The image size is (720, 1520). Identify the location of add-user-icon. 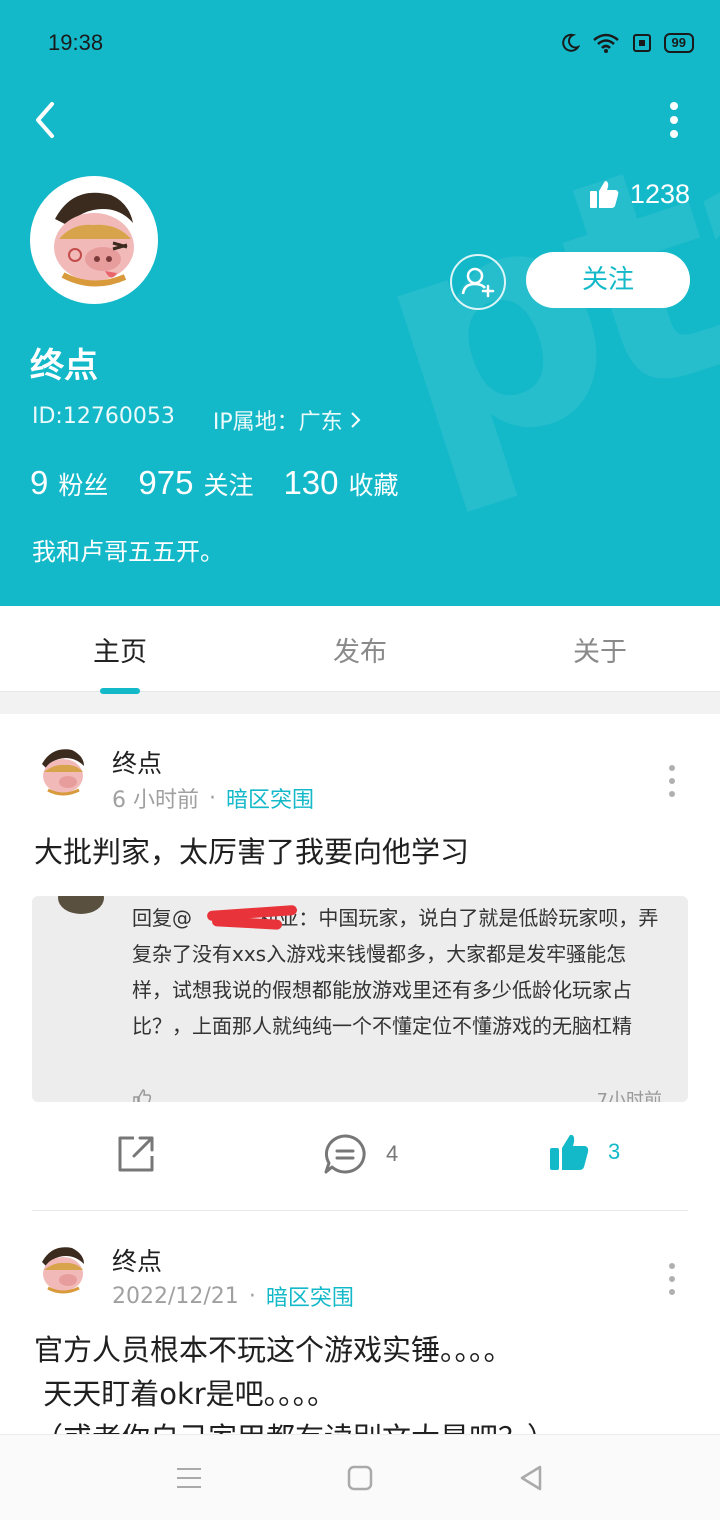
(478, 282).